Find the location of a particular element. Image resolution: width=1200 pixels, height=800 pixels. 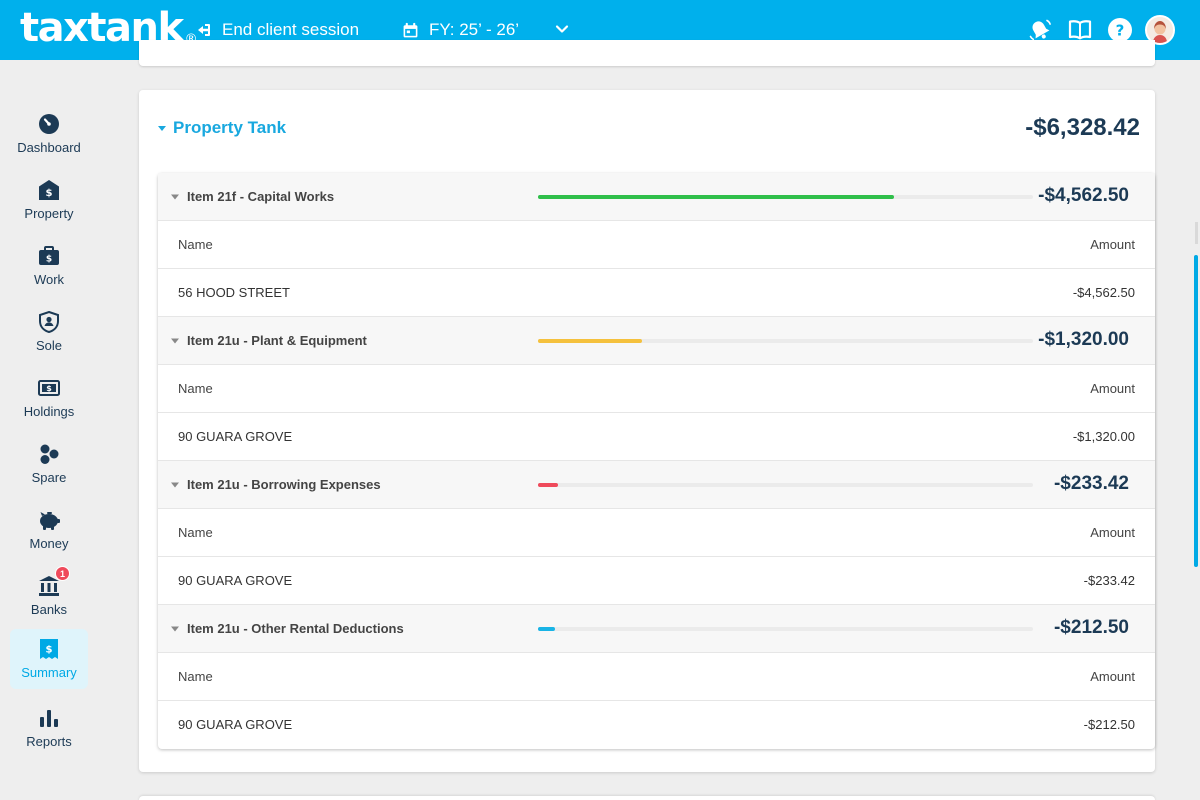

holdings-money-icon: $ is located at coordinates (49, 388).